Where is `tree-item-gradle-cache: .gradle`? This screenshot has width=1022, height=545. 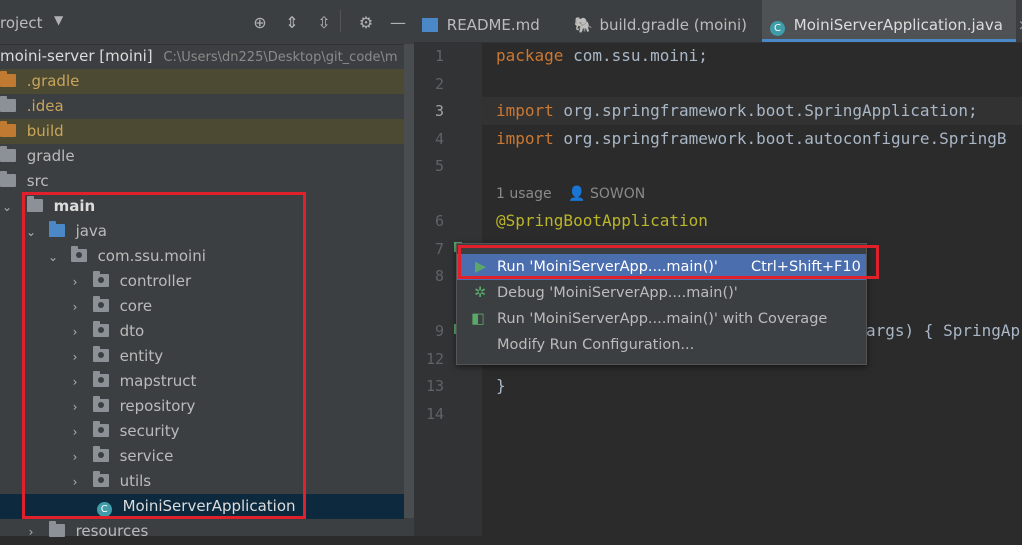 tree-item-gradle-cache: .gradle is located at coordinates (207, 81).